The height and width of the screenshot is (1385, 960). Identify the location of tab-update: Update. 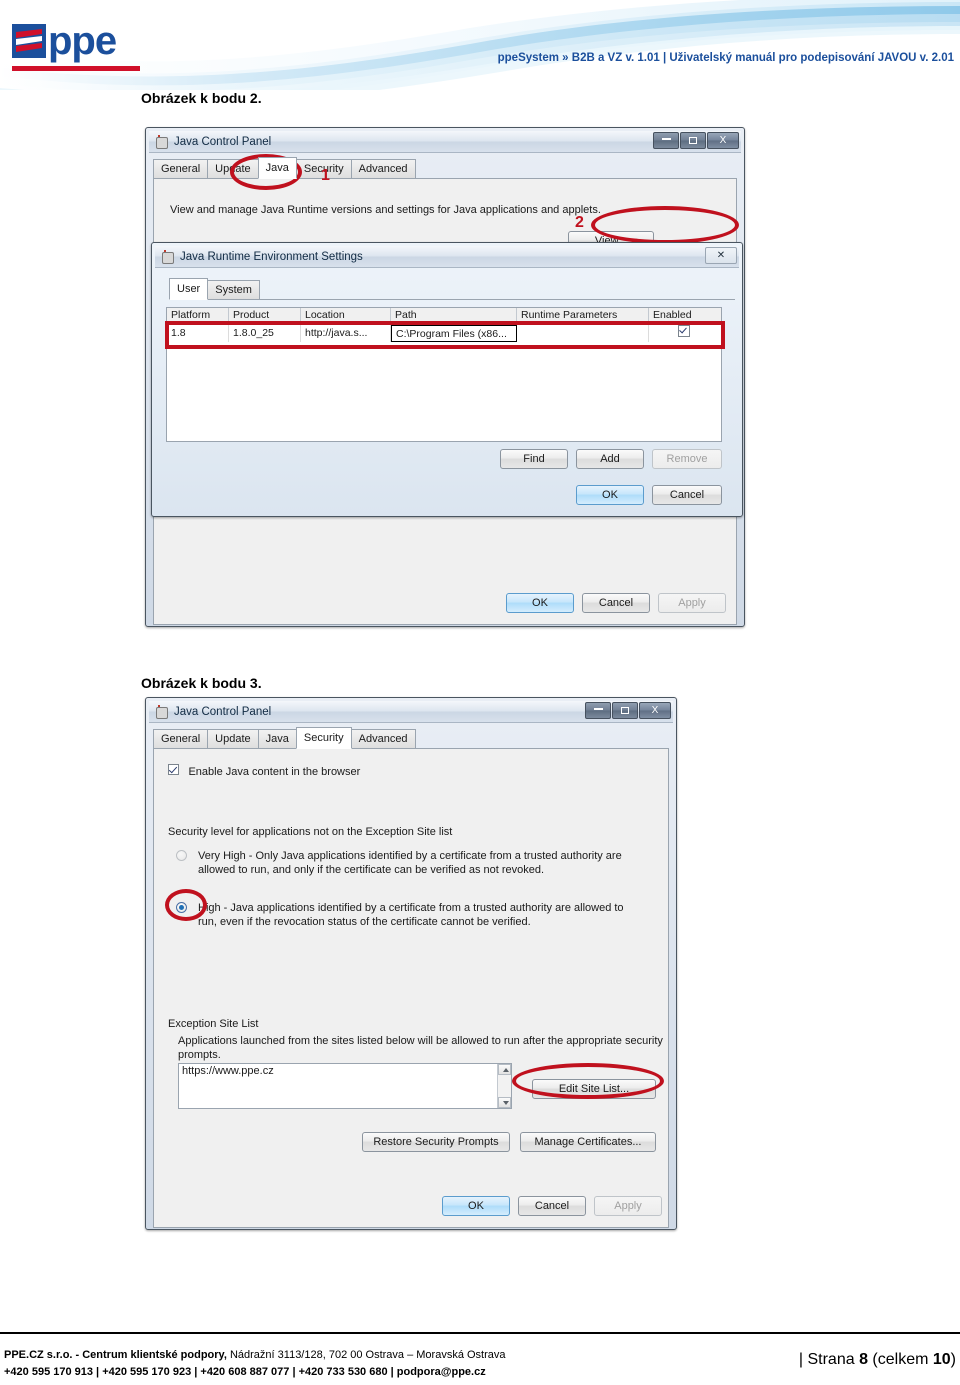
(233, 738).